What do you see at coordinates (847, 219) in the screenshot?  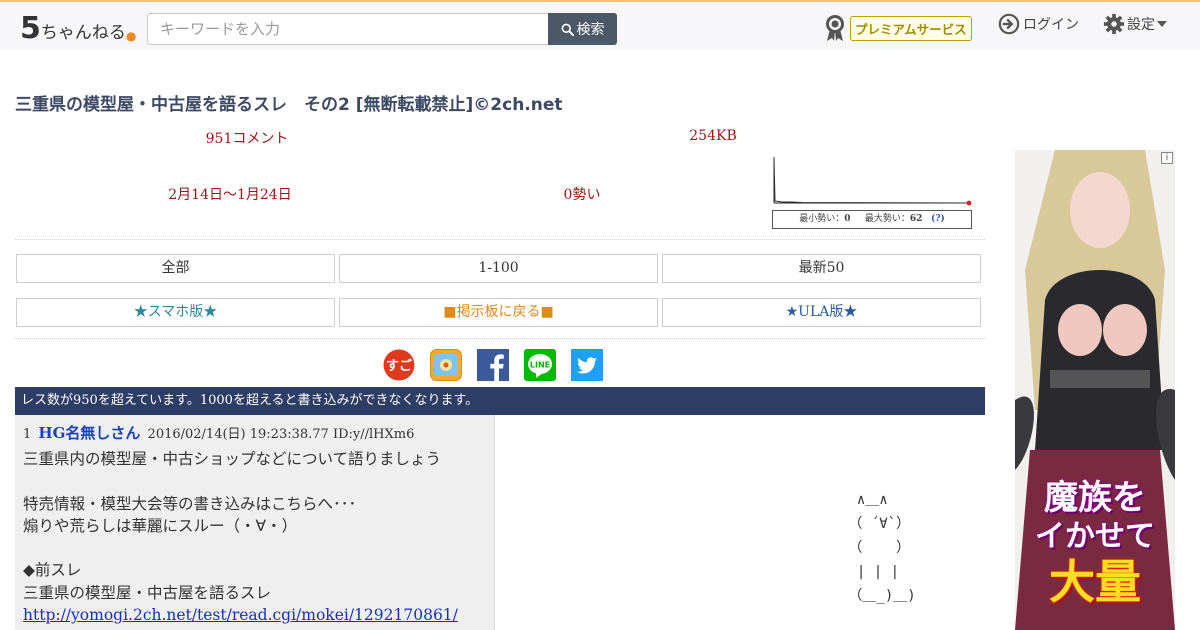 I see `min-speed-value: 0` at bounding box center [847, 219].